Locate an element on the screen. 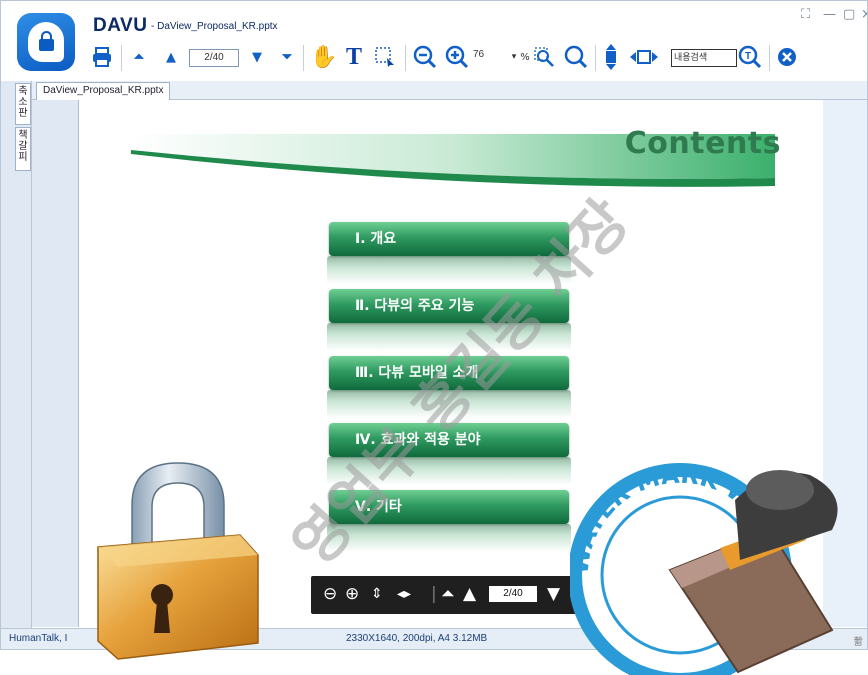 This screenshot has height=675, width=868. svg-text: T is located at coordinates (748, 56).